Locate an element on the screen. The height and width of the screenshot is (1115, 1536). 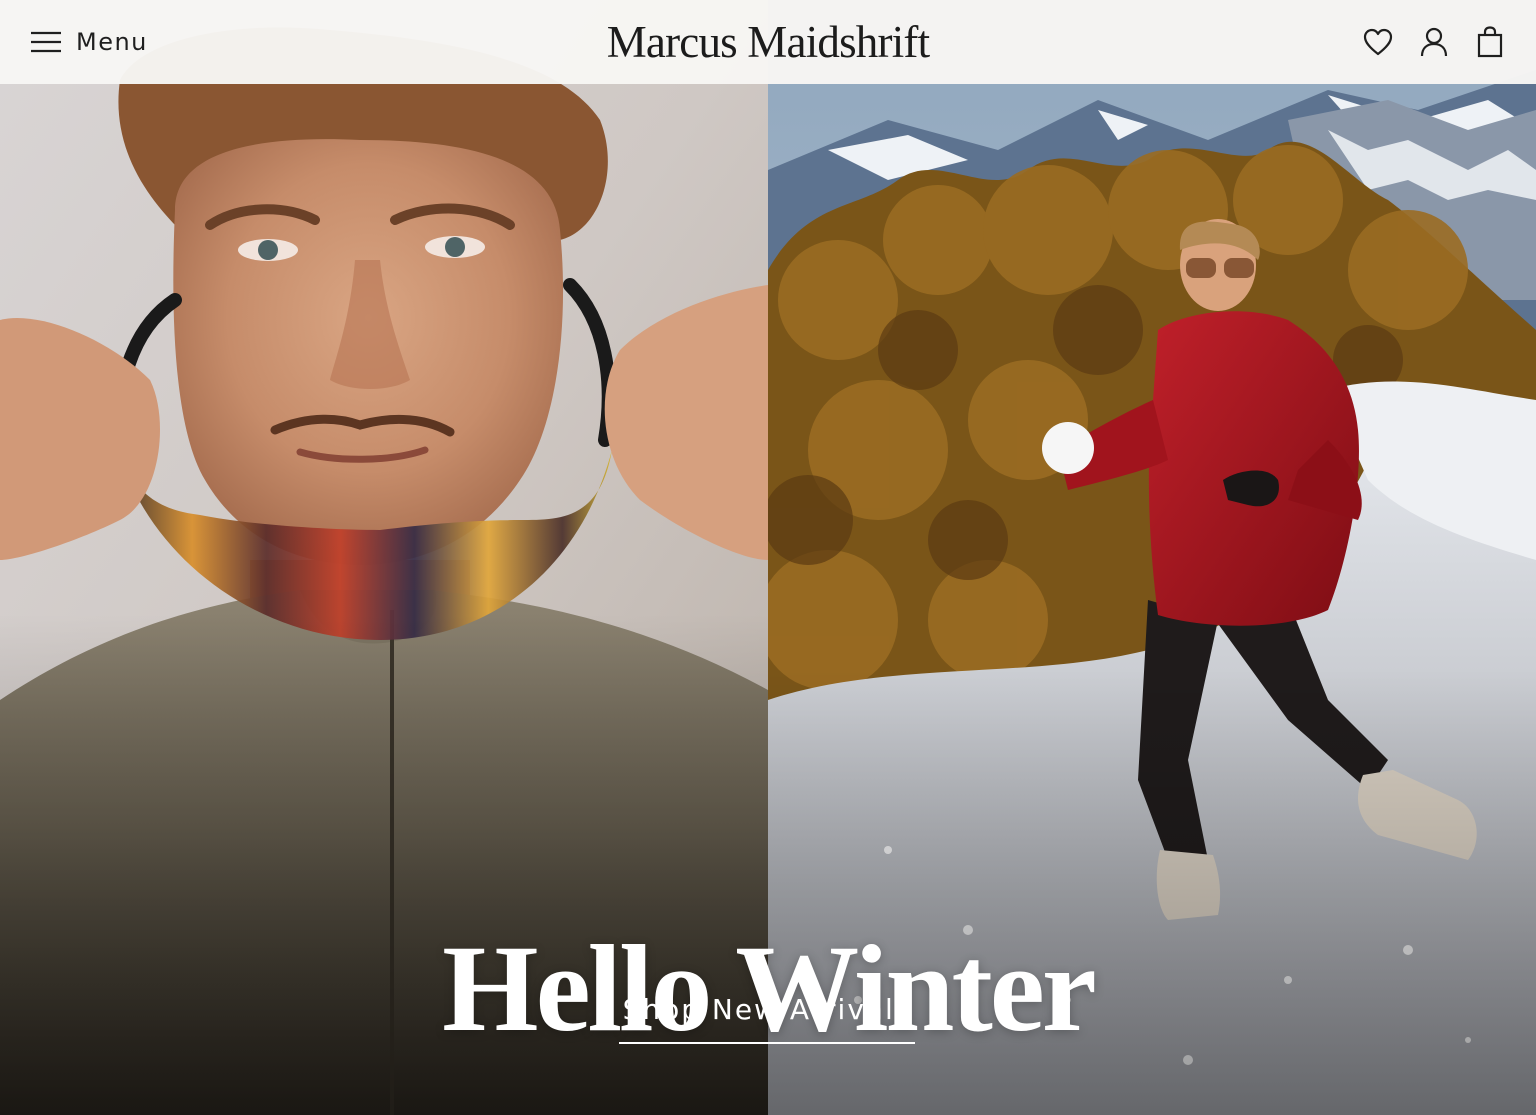
shop-new-arrivals-link: Shop New Arrivals is located at coordinates (767, 1017).